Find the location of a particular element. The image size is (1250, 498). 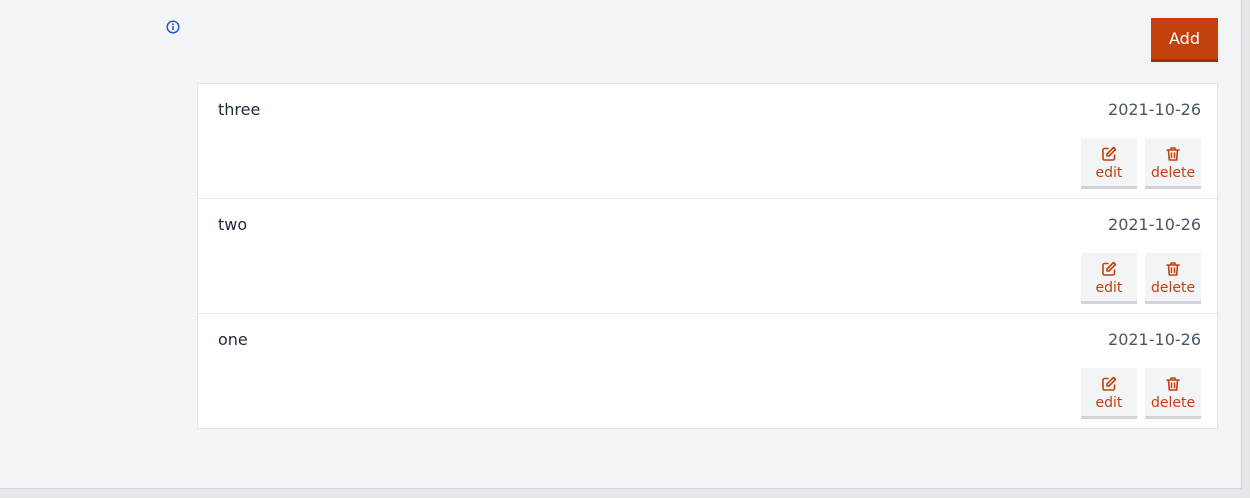

item-name: two is located at coordinates (233, 224).